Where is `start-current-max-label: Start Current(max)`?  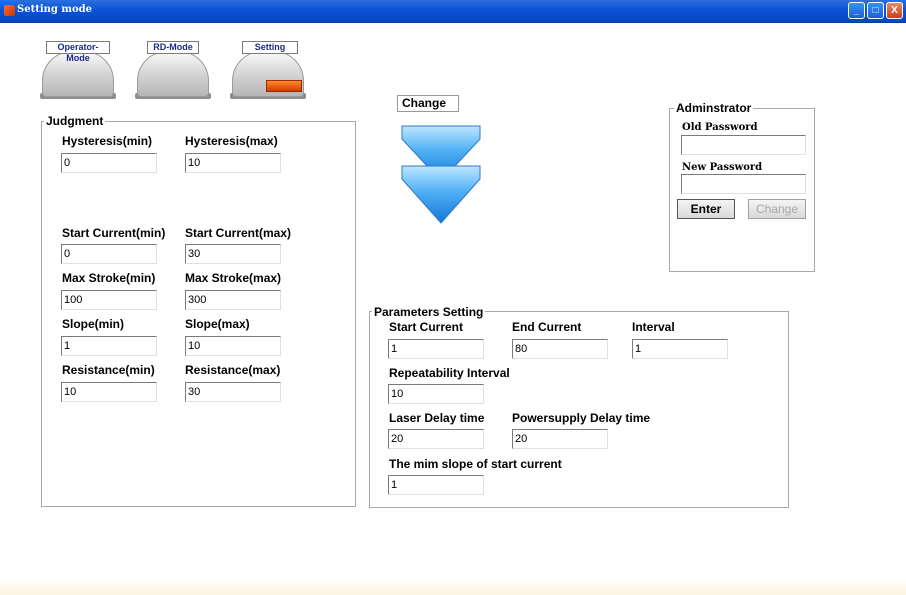 start-current-max-label: Start Current(max) is located at coordinates (238, 233).